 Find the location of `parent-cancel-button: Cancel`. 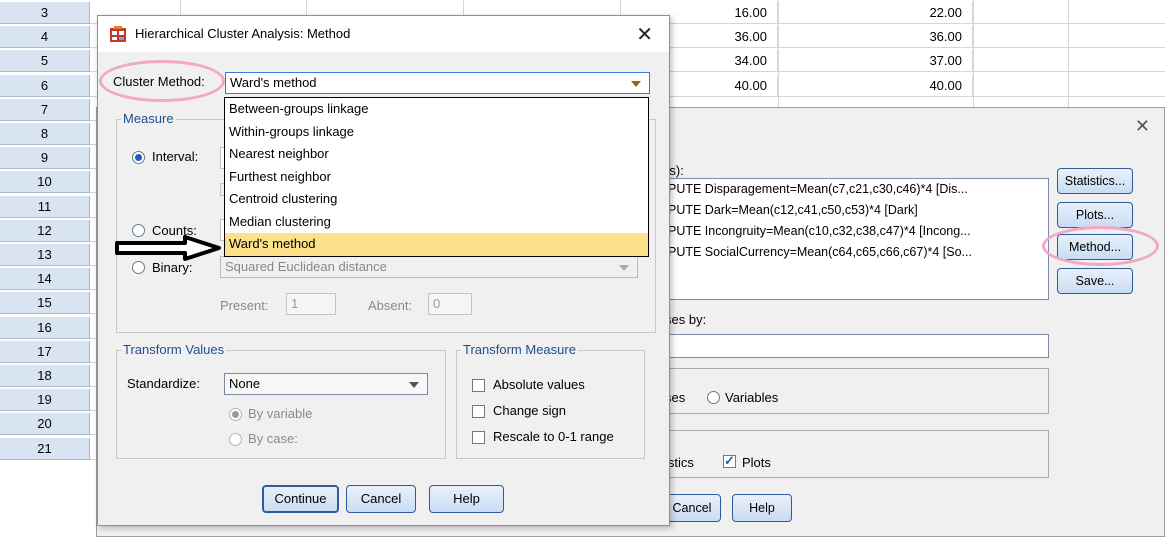

parent-cancel-button: Cancel is located at coordinates (692, 508).